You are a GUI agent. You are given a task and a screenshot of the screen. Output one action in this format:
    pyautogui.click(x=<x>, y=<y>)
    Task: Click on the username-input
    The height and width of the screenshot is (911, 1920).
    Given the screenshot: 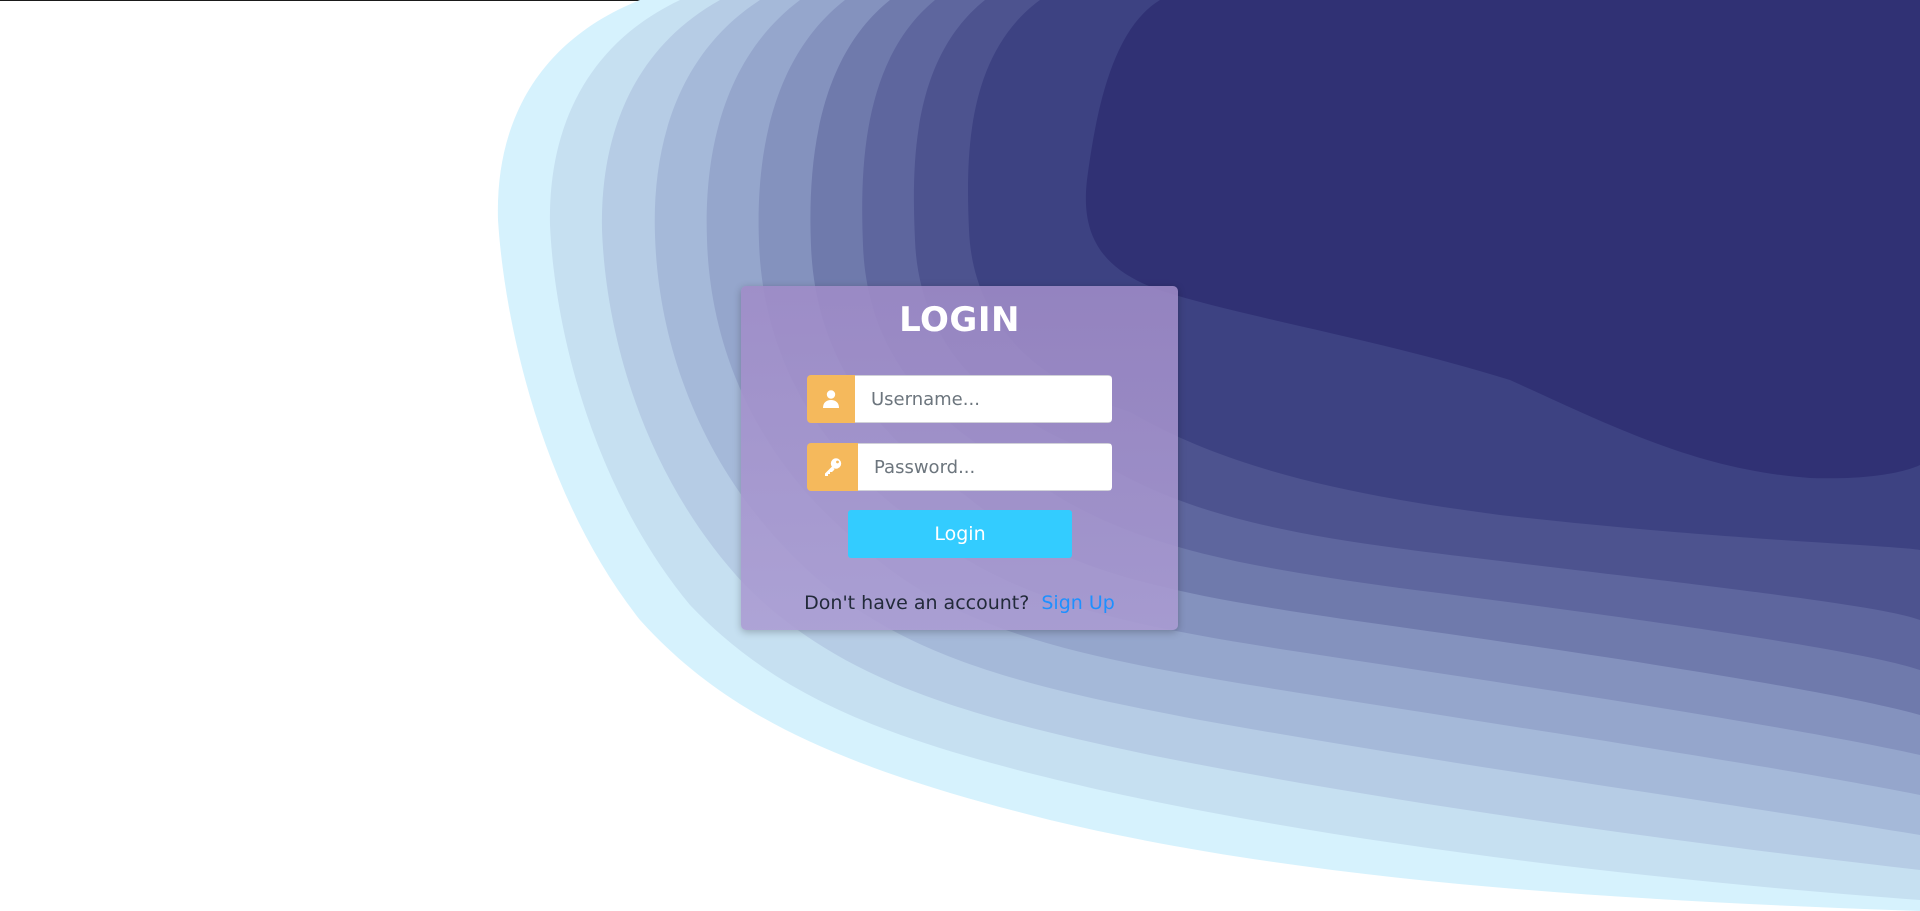 What is the action you would take?
    pyautogui.click(x=983, y=399)
    